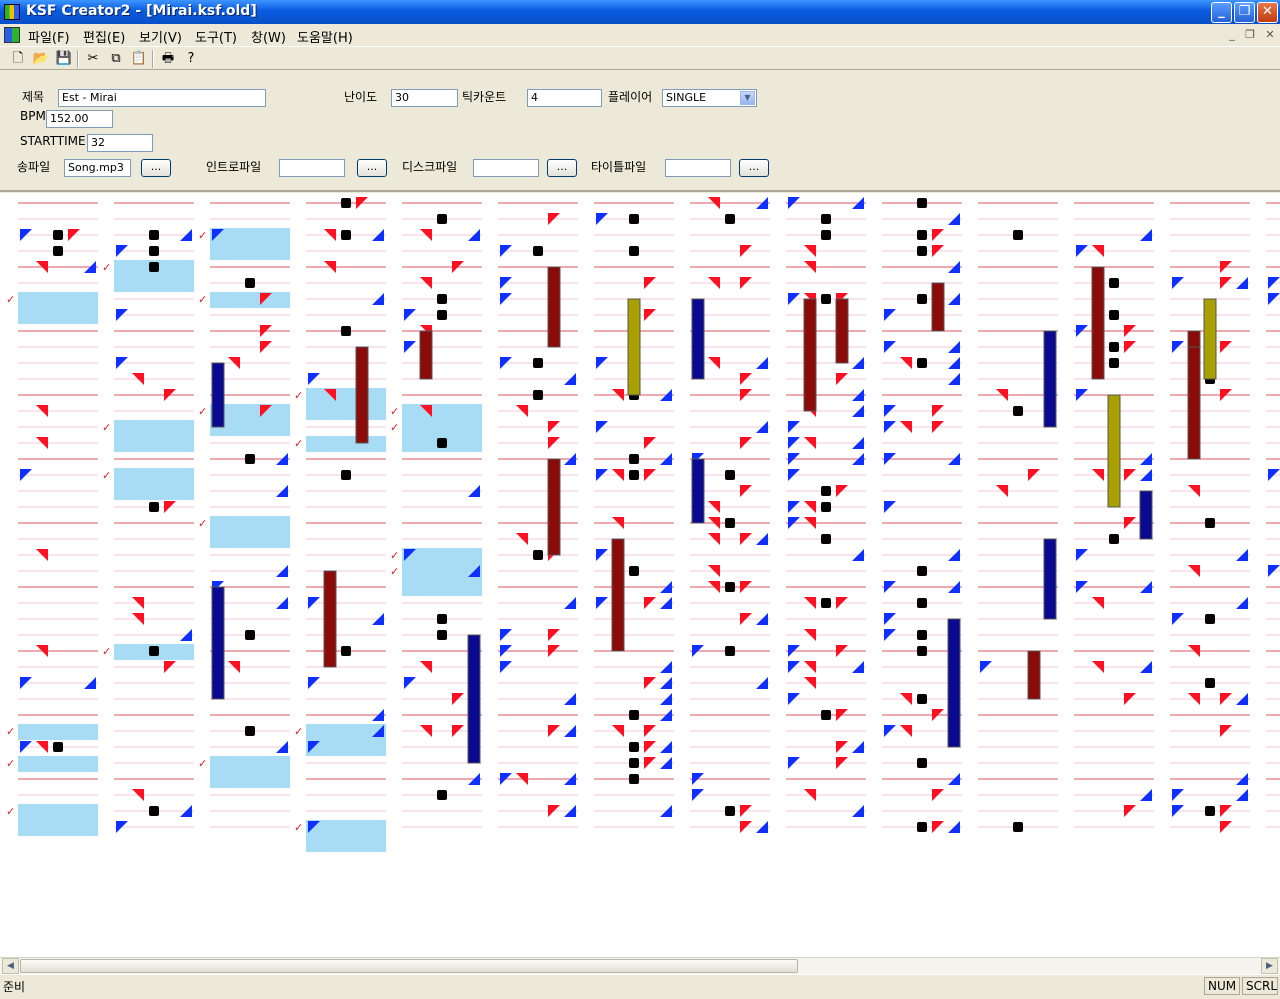 The width and height of the screenshot is (1280, 999). I want to click on horizontal-scrollbar: ◀ ▶, so click(640, 965).